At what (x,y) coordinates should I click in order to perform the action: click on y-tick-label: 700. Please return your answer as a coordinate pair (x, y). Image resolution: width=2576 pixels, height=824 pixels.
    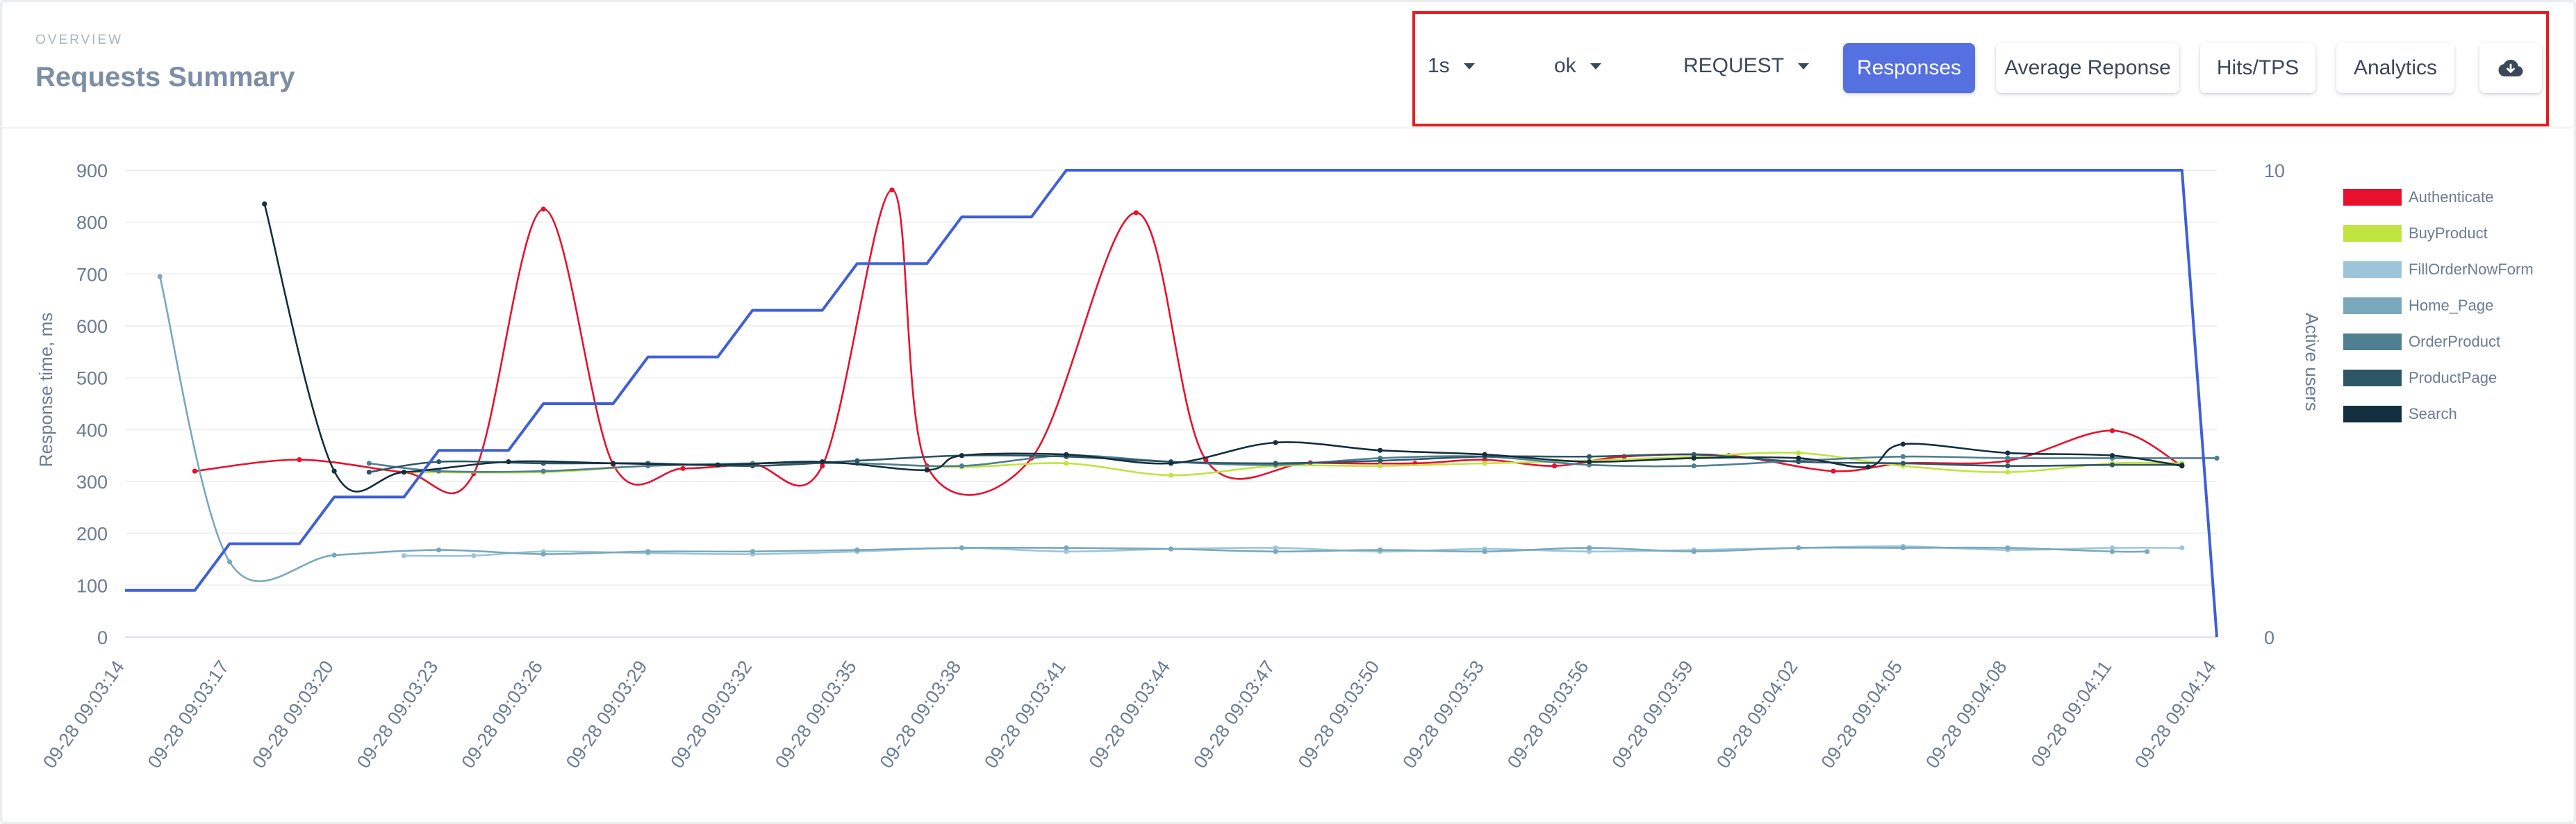
    Looking at the image, I should click on (92, 274).